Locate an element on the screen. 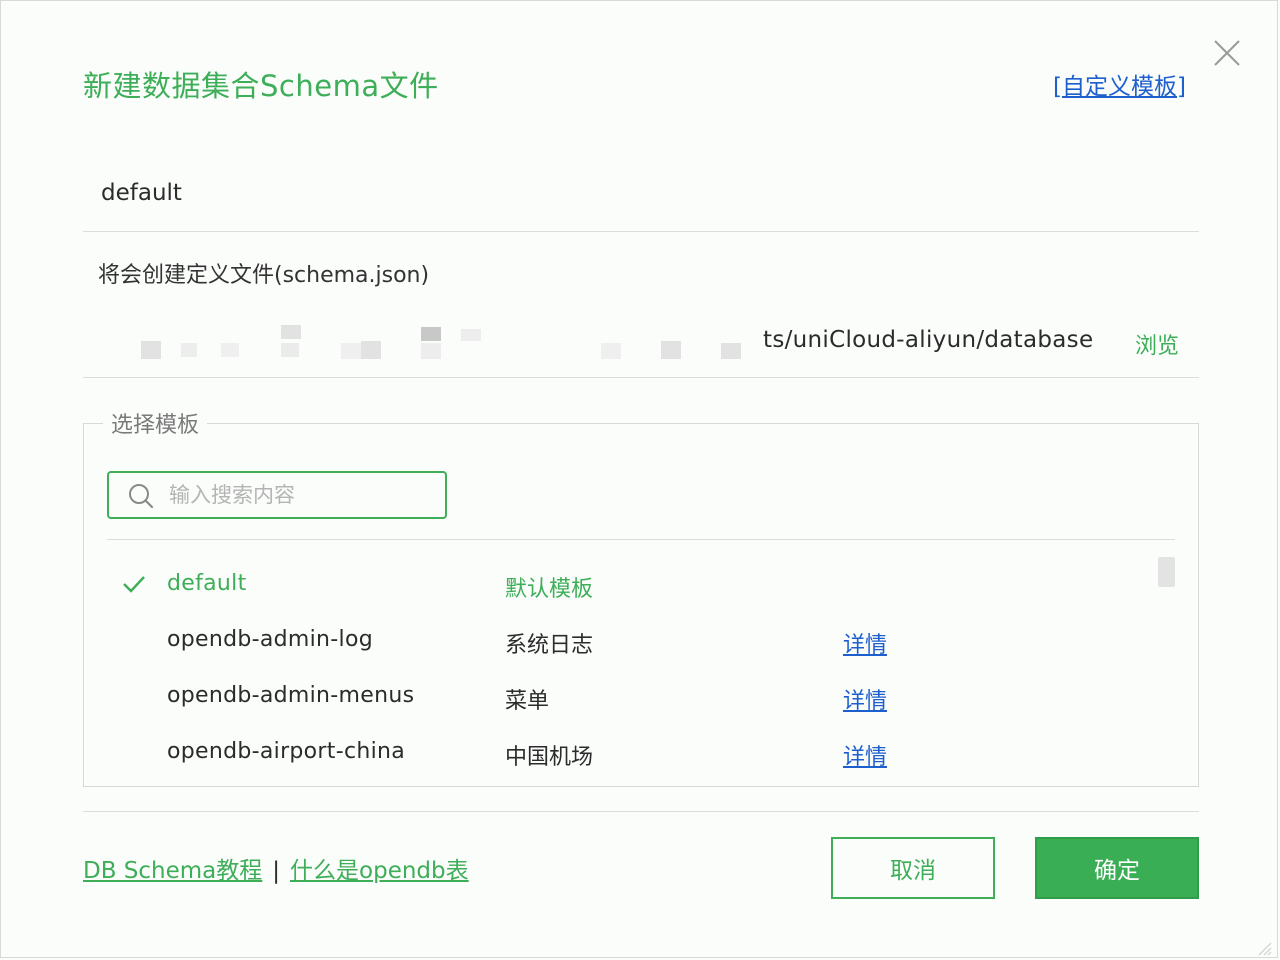  template-row-opendb-admin-log: opendb-admin-log 系统日志 详情 is located at coordinates (632, 641).